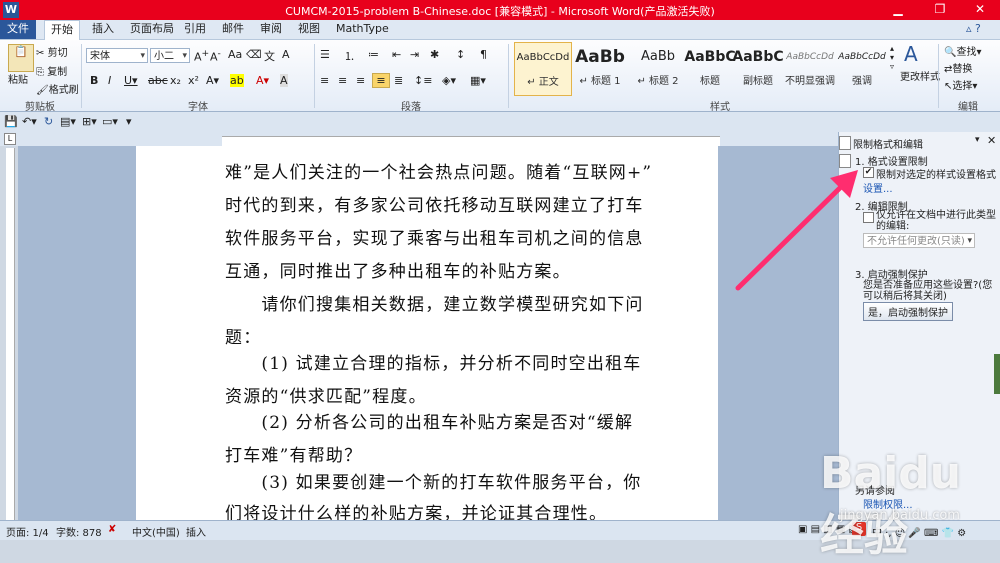  Describe the element at coordinates (129, 121) in the screenshot. I see `customize-qat-icon: ▾` at that location.